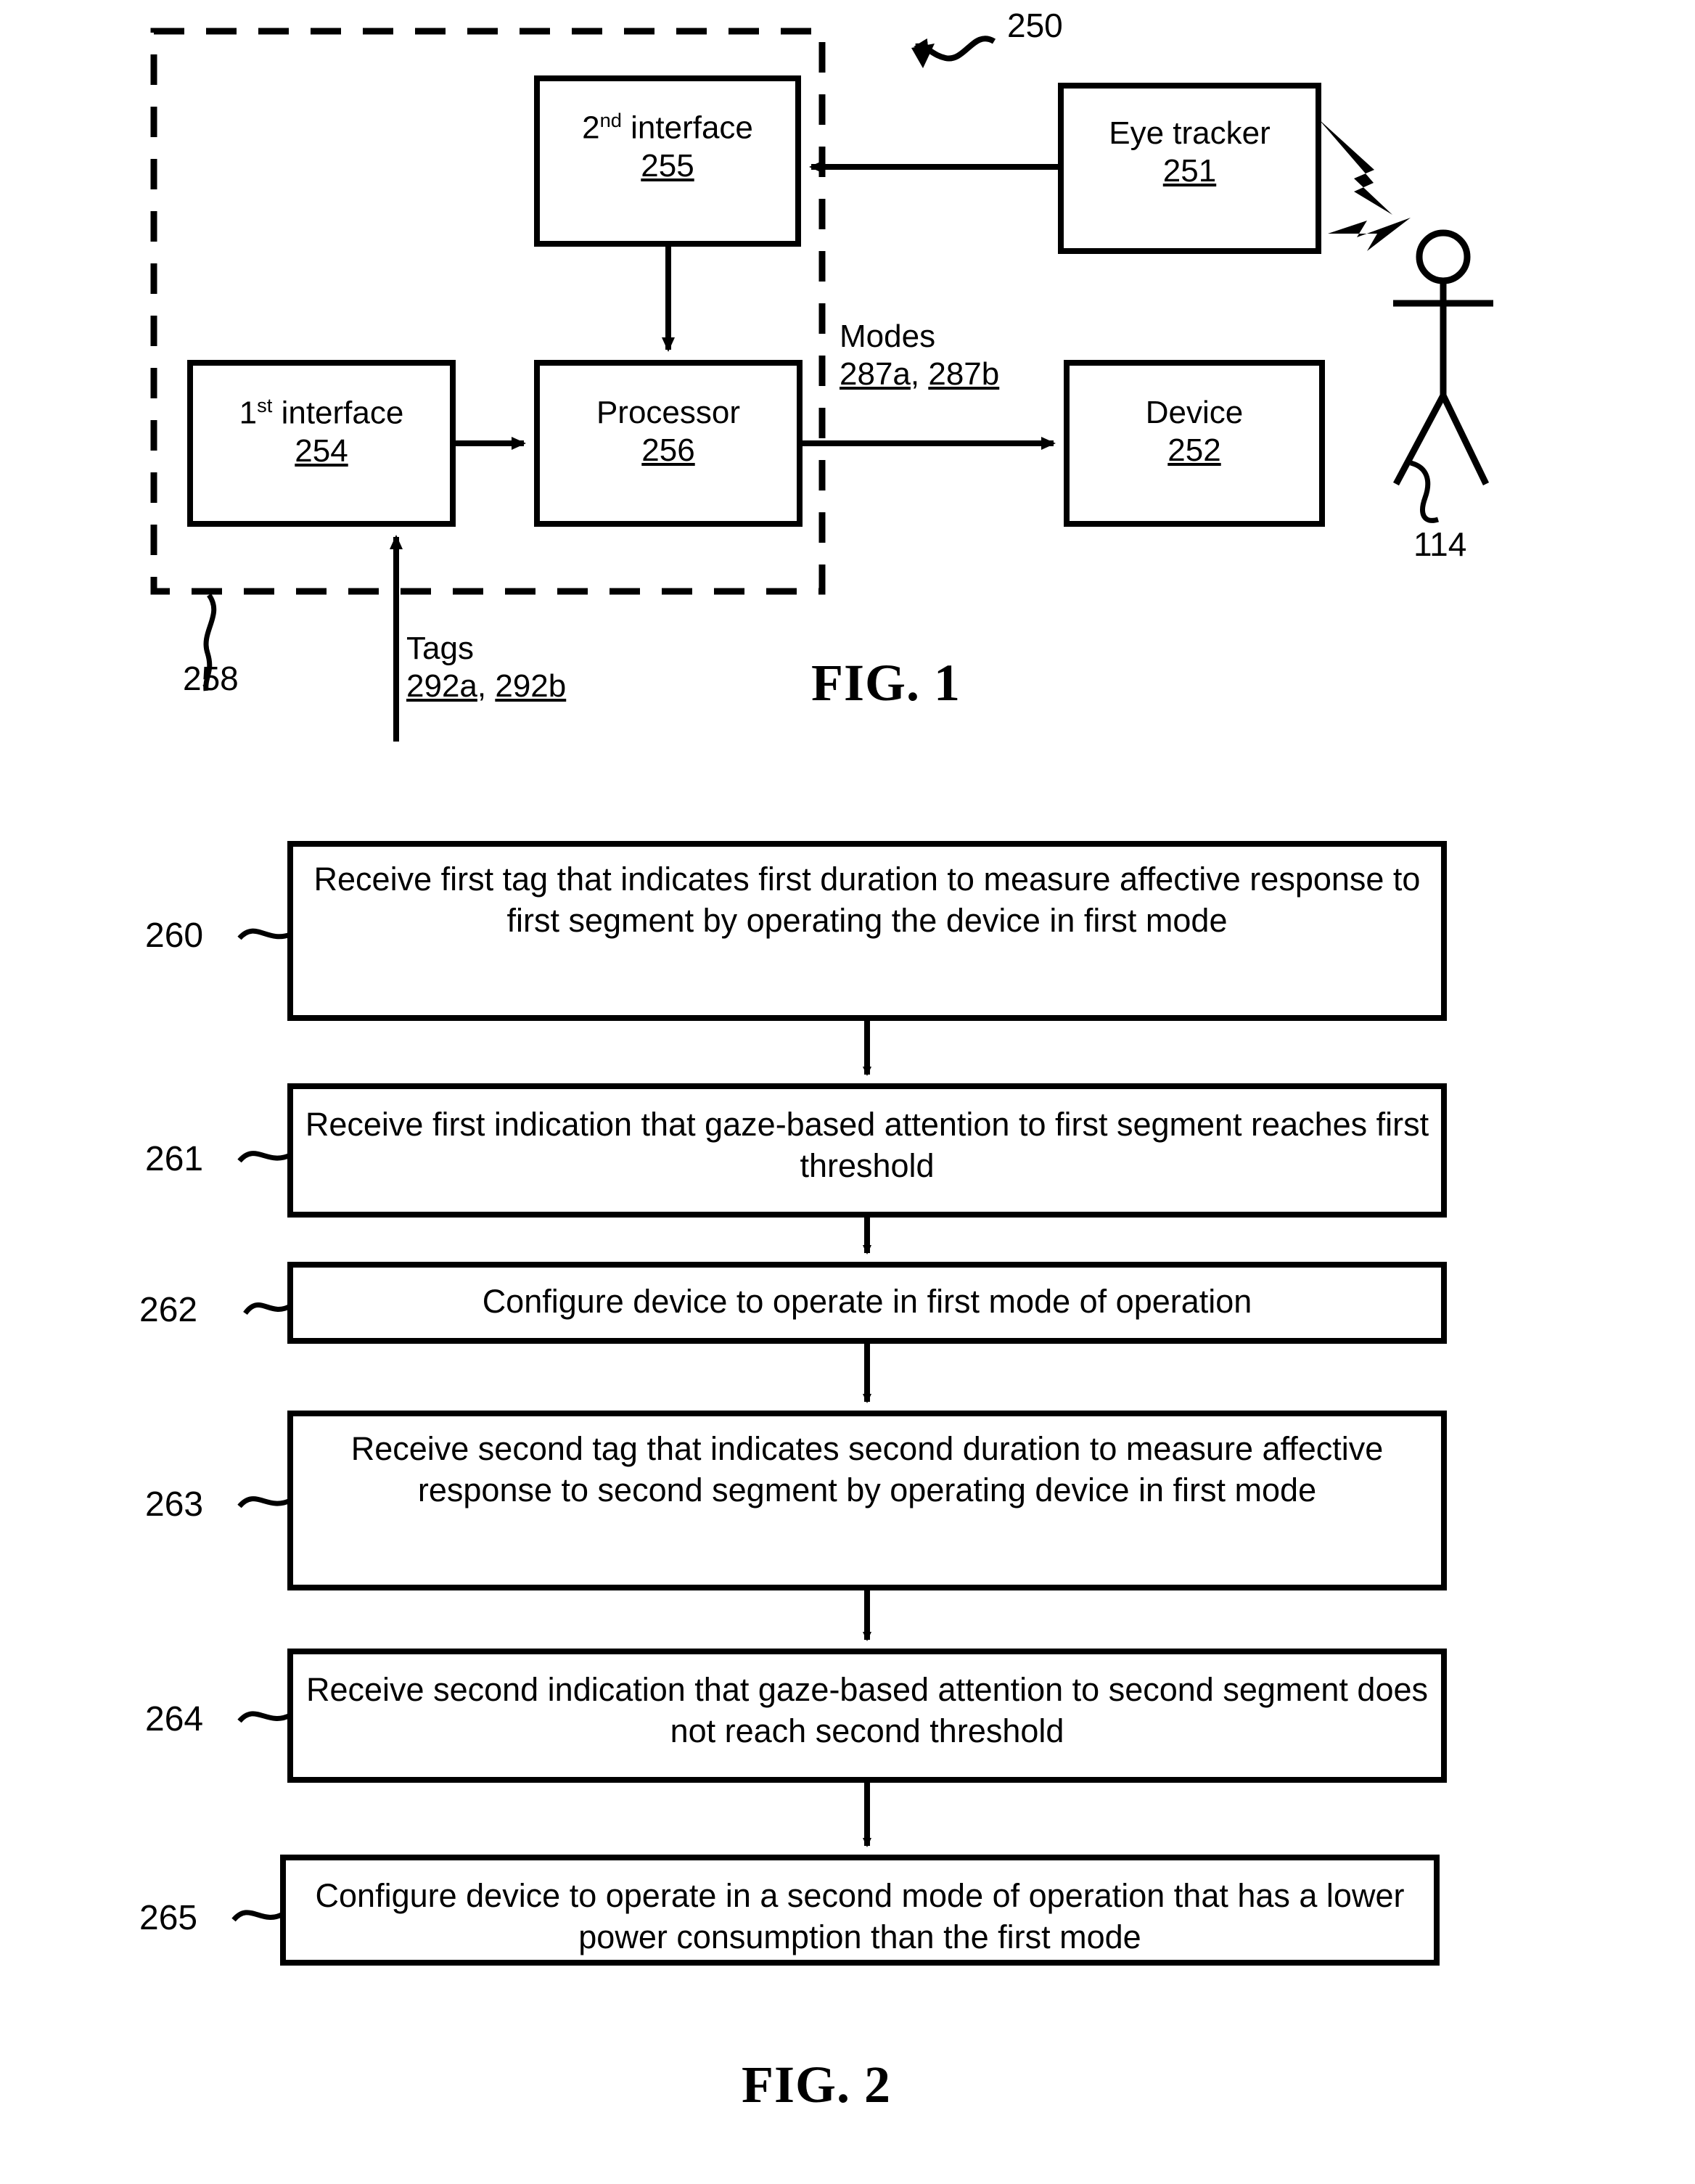  What do you see at coordinates (531, 686) in the screenshot?
I see `tag-ref-b: 292b` at bounding box center [531, 686].